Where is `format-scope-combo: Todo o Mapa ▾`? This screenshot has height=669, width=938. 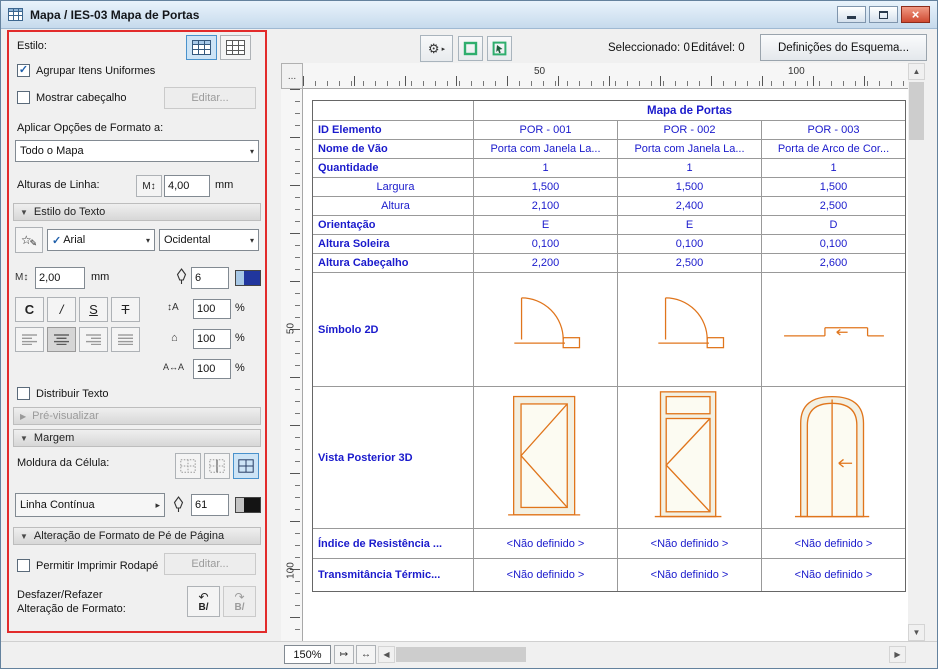 format-scope-combo: Todo o Mapa ▾ is located at coordinates (137, 151).